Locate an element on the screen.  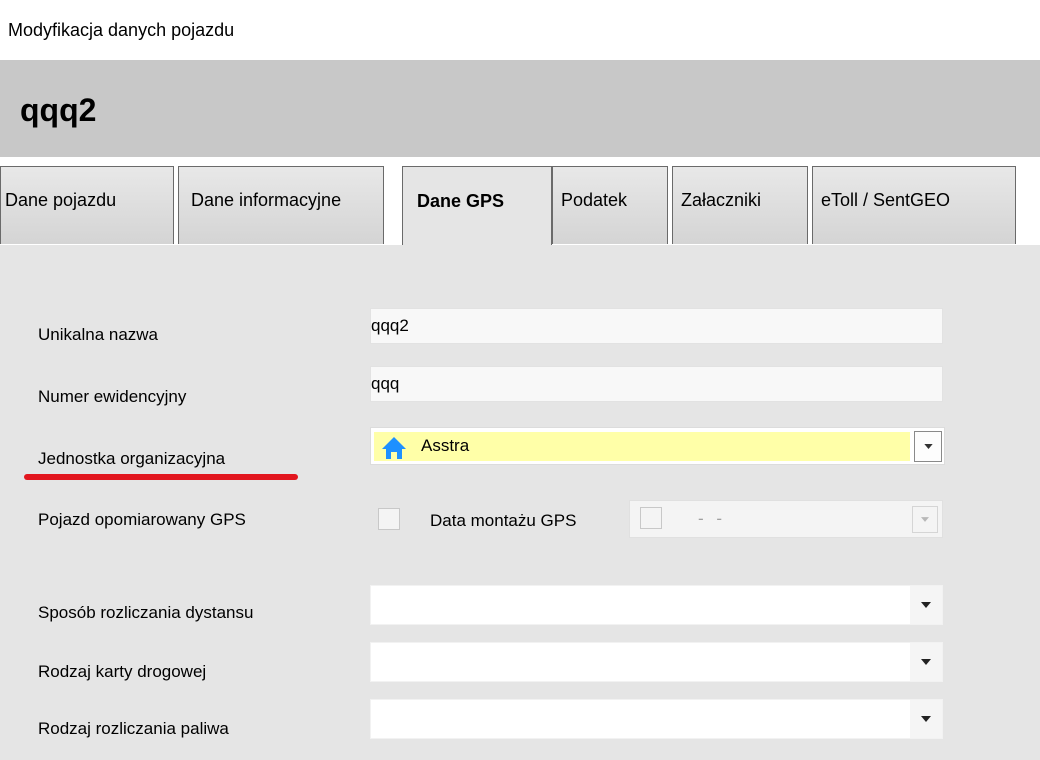
tab-dane-pojazdu: Dane pojazdu is located at coordinates (87, 205).